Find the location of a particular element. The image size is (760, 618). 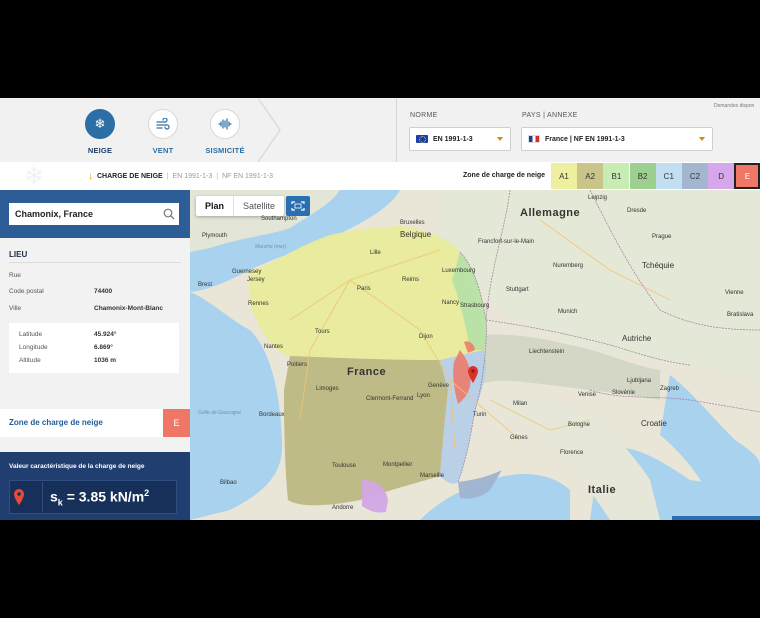

map-label-slovenie: Slovénie is located at coordinates (624, 393).